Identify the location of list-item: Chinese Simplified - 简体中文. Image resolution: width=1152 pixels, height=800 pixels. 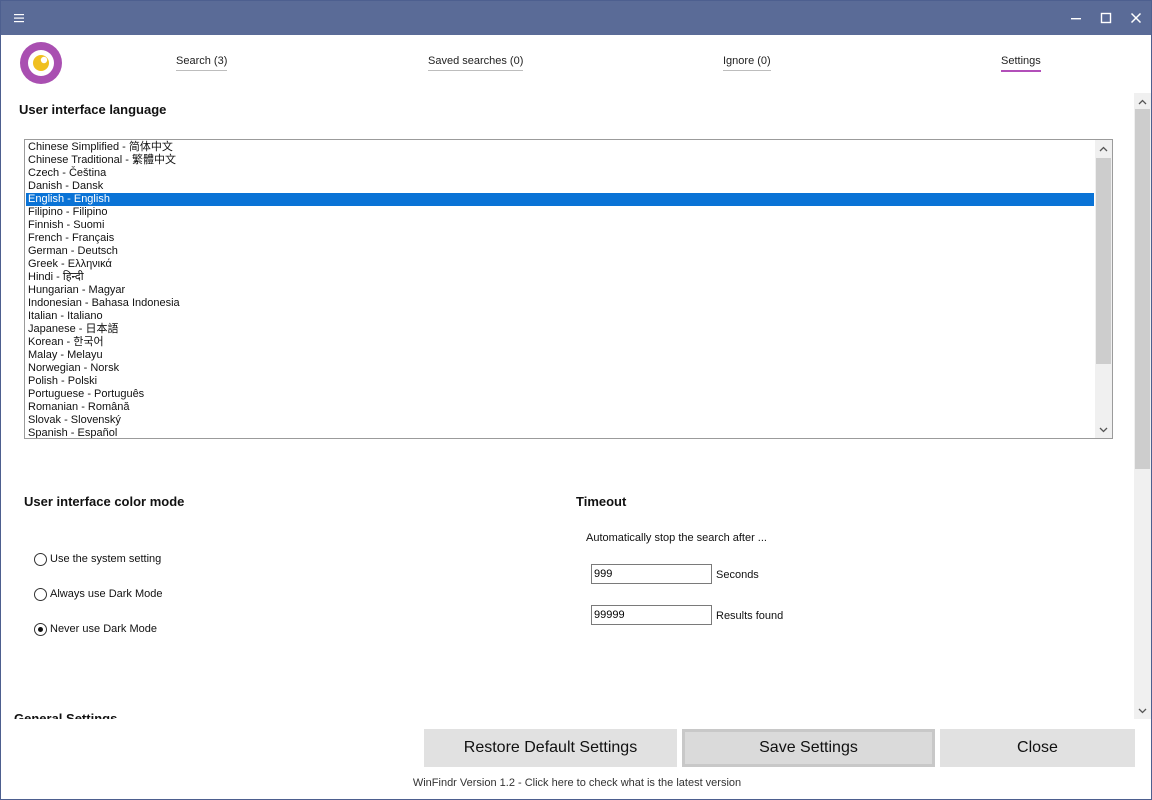
(560, 147).